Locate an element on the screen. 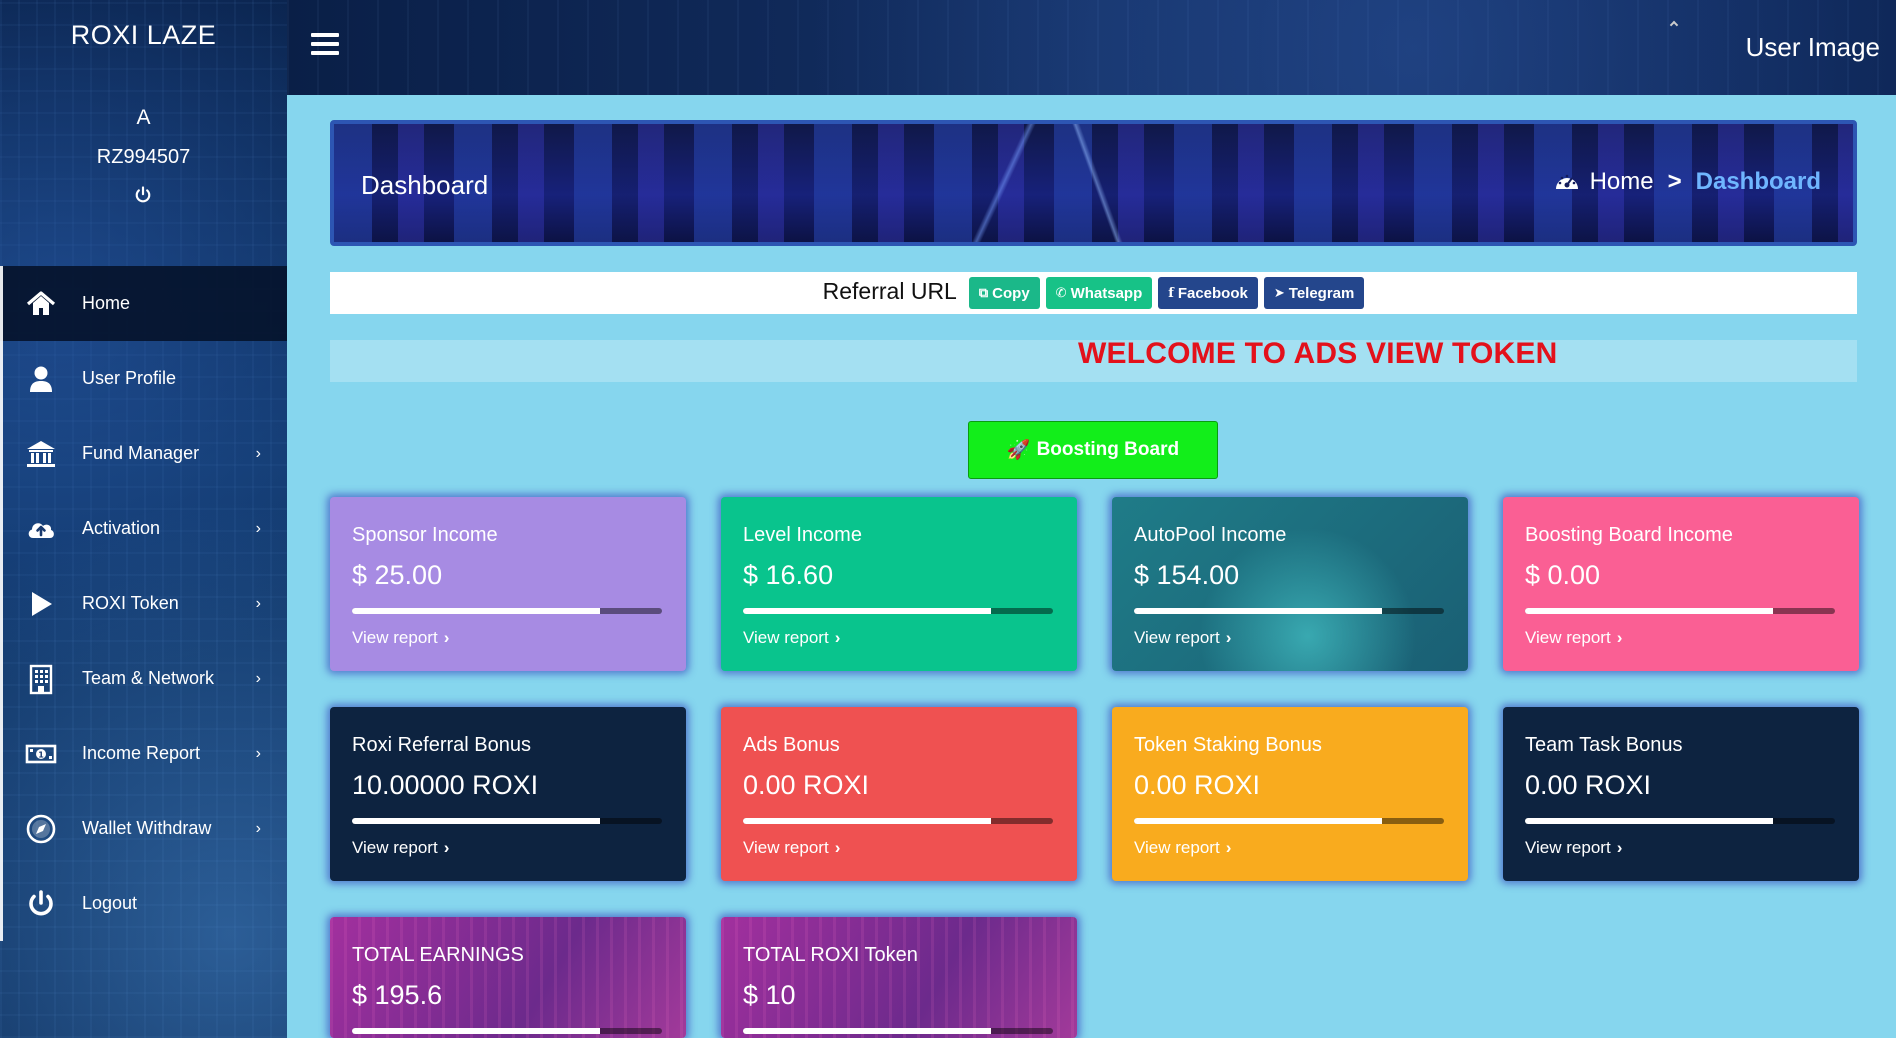 This screenshot has width=1896, height=1038. bank-icon is located at coordinates (41, 453).